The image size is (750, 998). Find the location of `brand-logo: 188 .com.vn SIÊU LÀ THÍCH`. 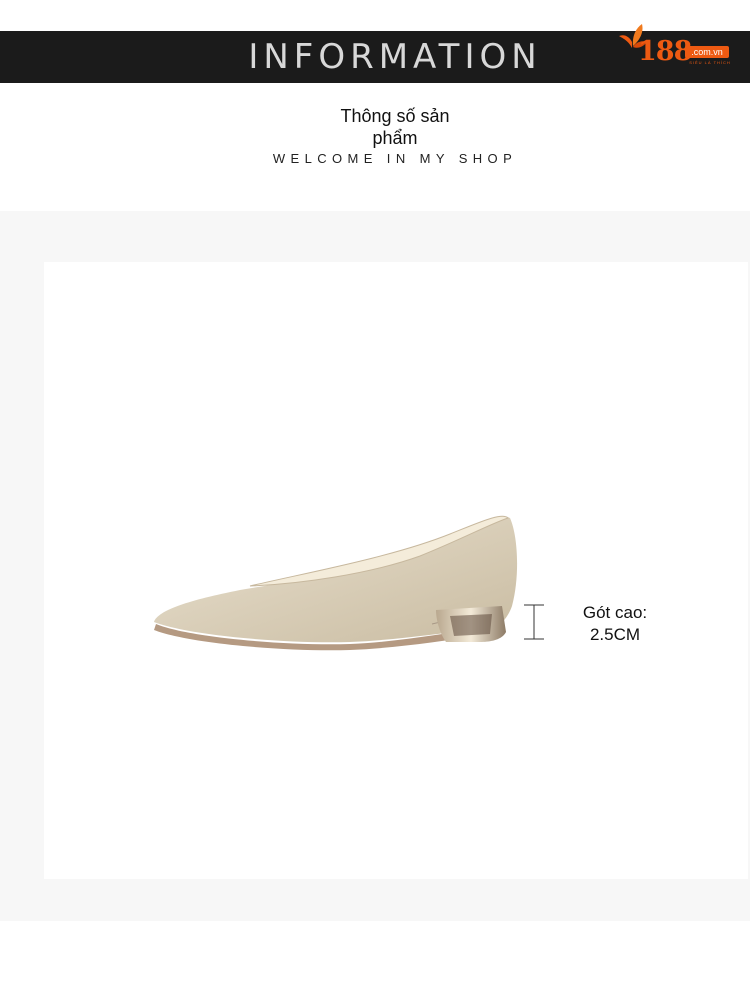

brand-logo: 188 .com.vn SIÊU LÀ THÍCH is located at coordinates (678, 46).